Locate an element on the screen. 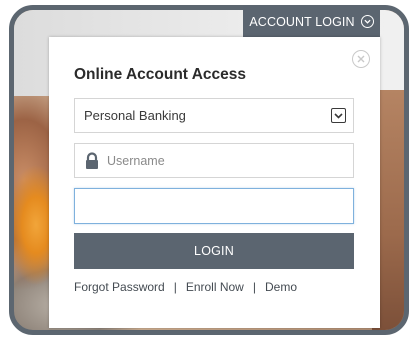 The height and width of the screenshot is (341, 417). chevron-down-circle-icon is located at coordinates (367, 21).